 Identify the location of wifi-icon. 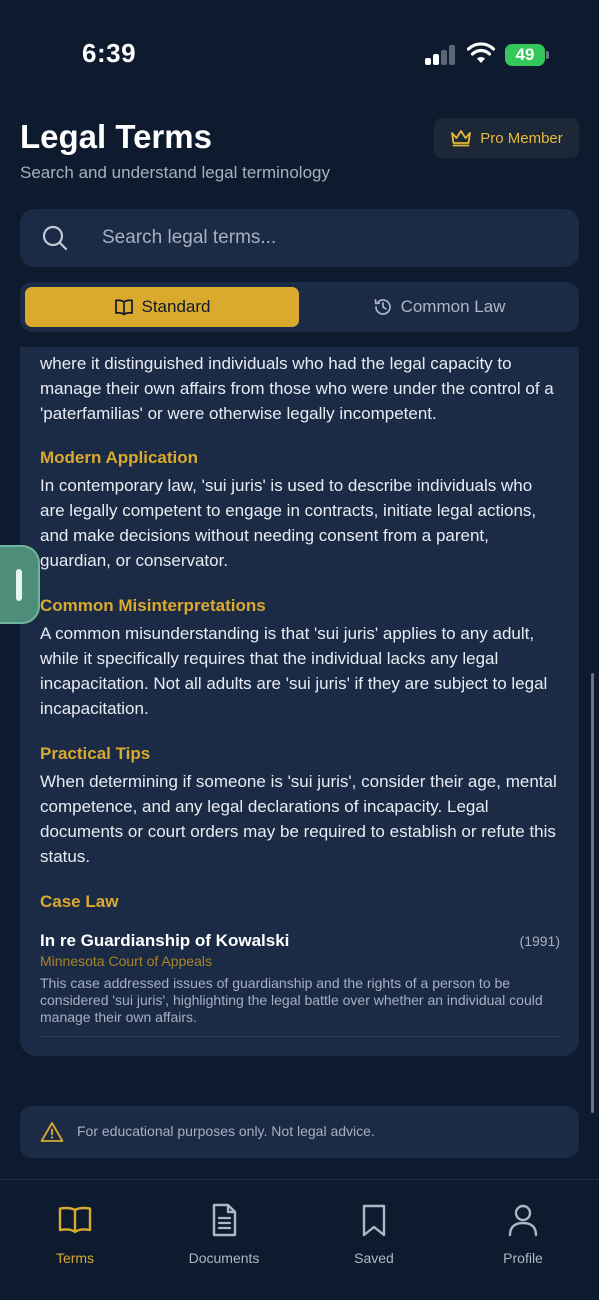
(481, 52).